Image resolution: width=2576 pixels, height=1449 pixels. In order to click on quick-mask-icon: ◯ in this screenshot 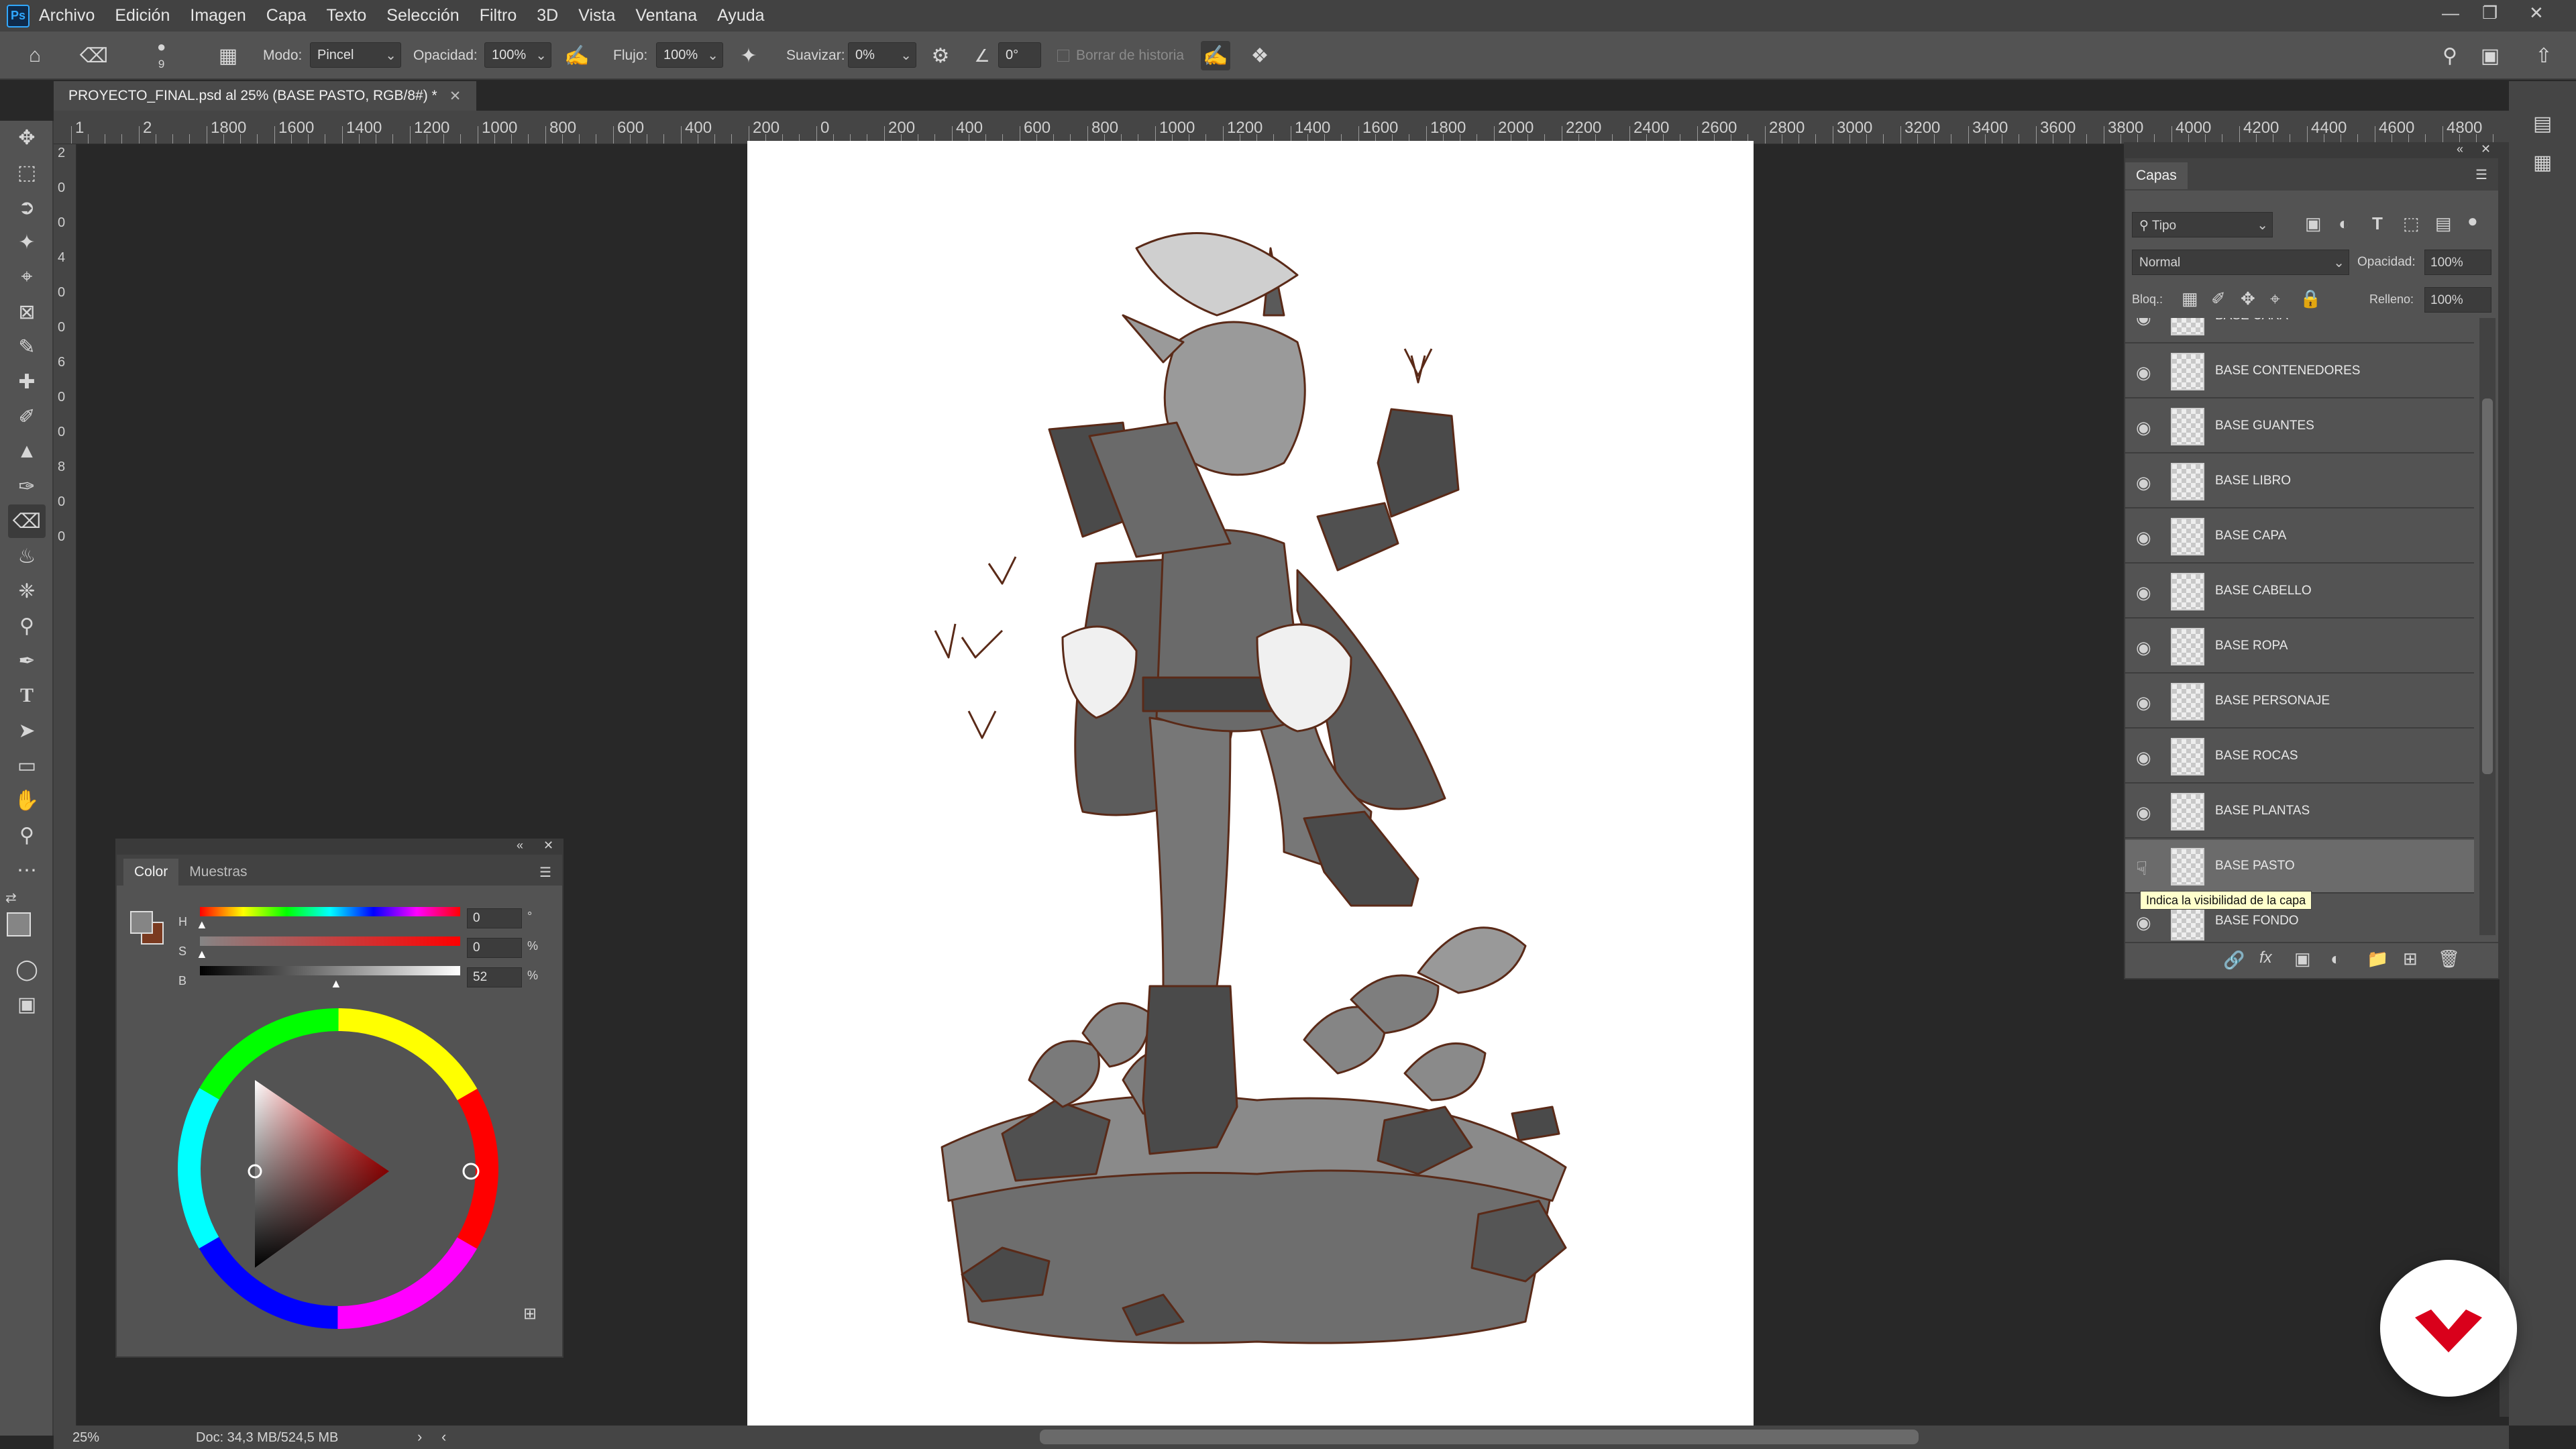, I will do `click(27, 969)`.